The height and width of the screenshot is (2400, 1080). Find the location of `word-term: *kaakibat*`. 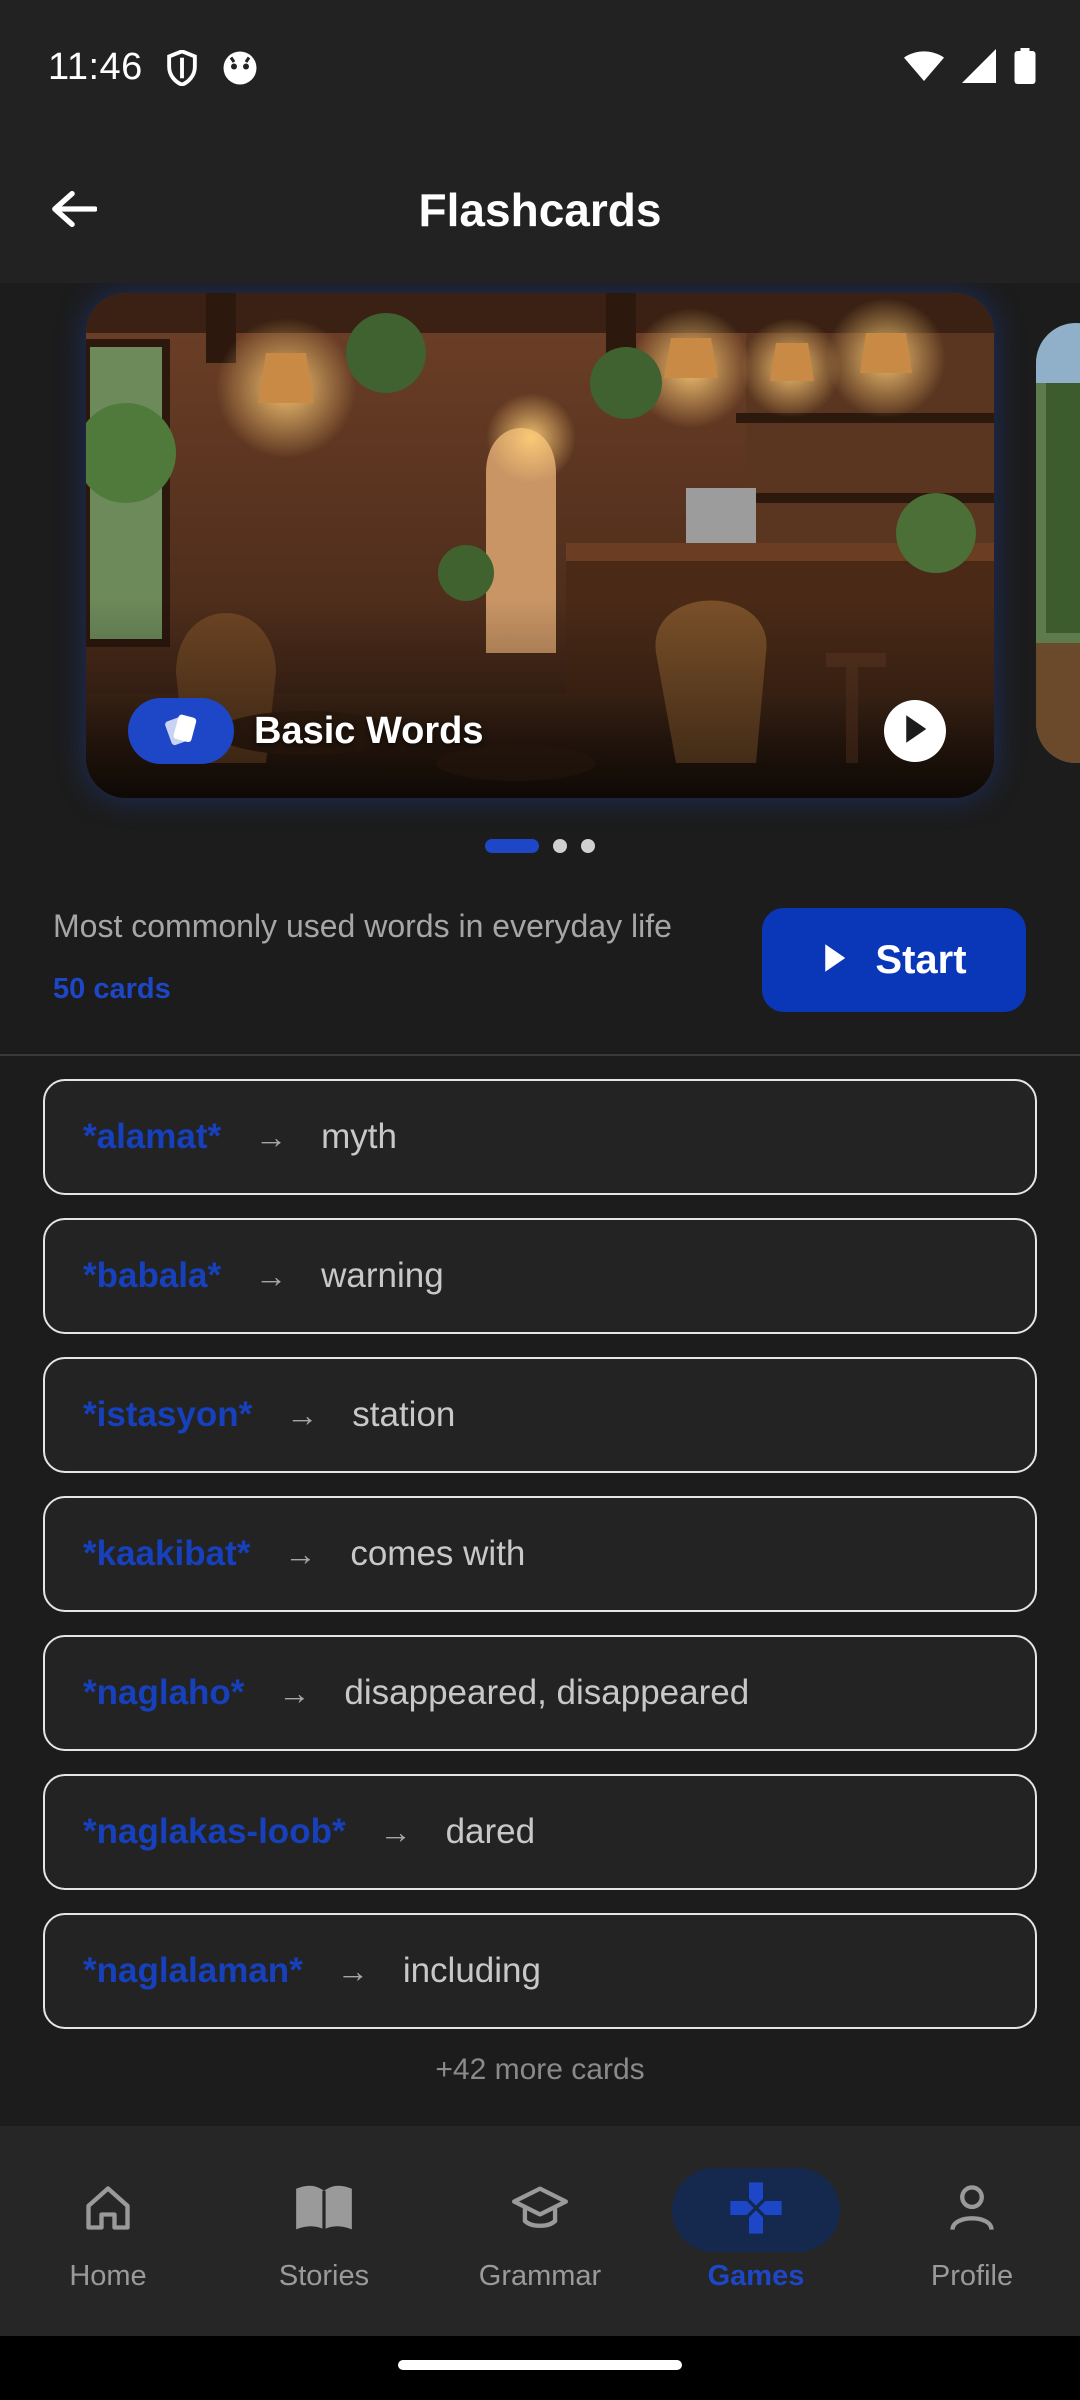

word-term: *kaakibat* is located at coordinates (167, 1553).